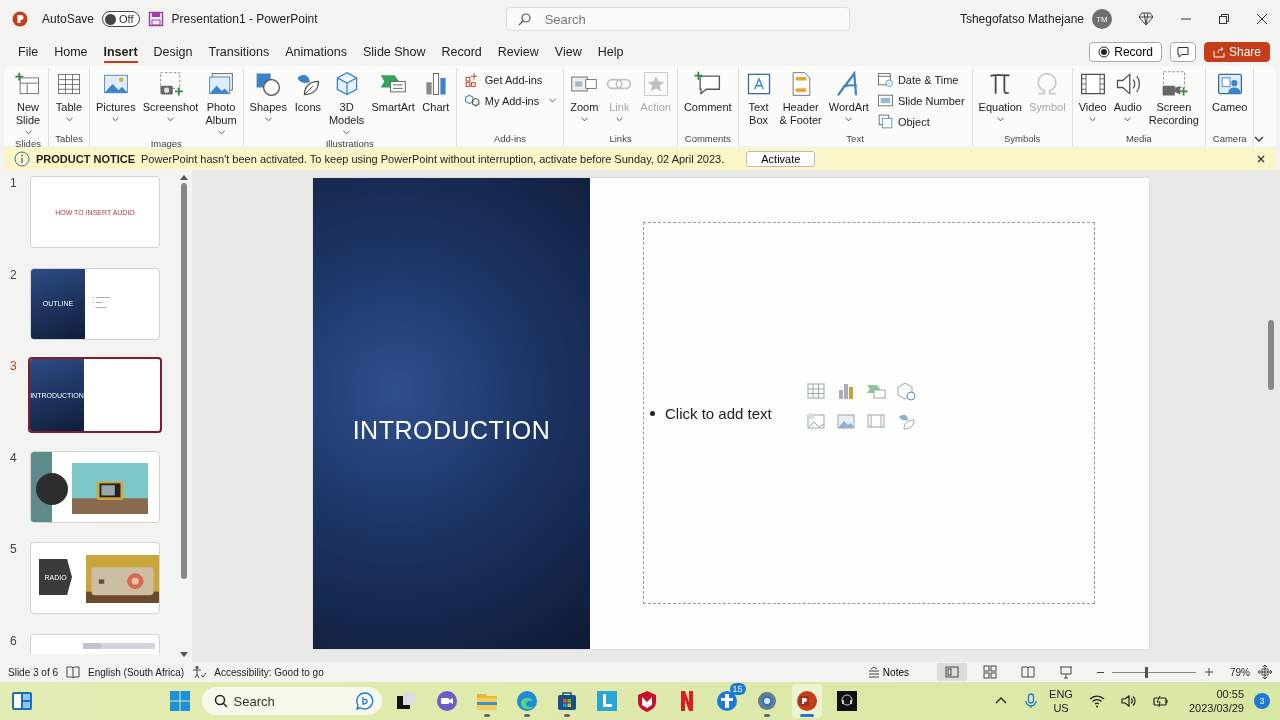 This screenshot has height=720, width=1280. What do you see at coordinates (101, 302) in the screenshot?
I see `bullet-lines-drawing` at bounding box center [101, 302].